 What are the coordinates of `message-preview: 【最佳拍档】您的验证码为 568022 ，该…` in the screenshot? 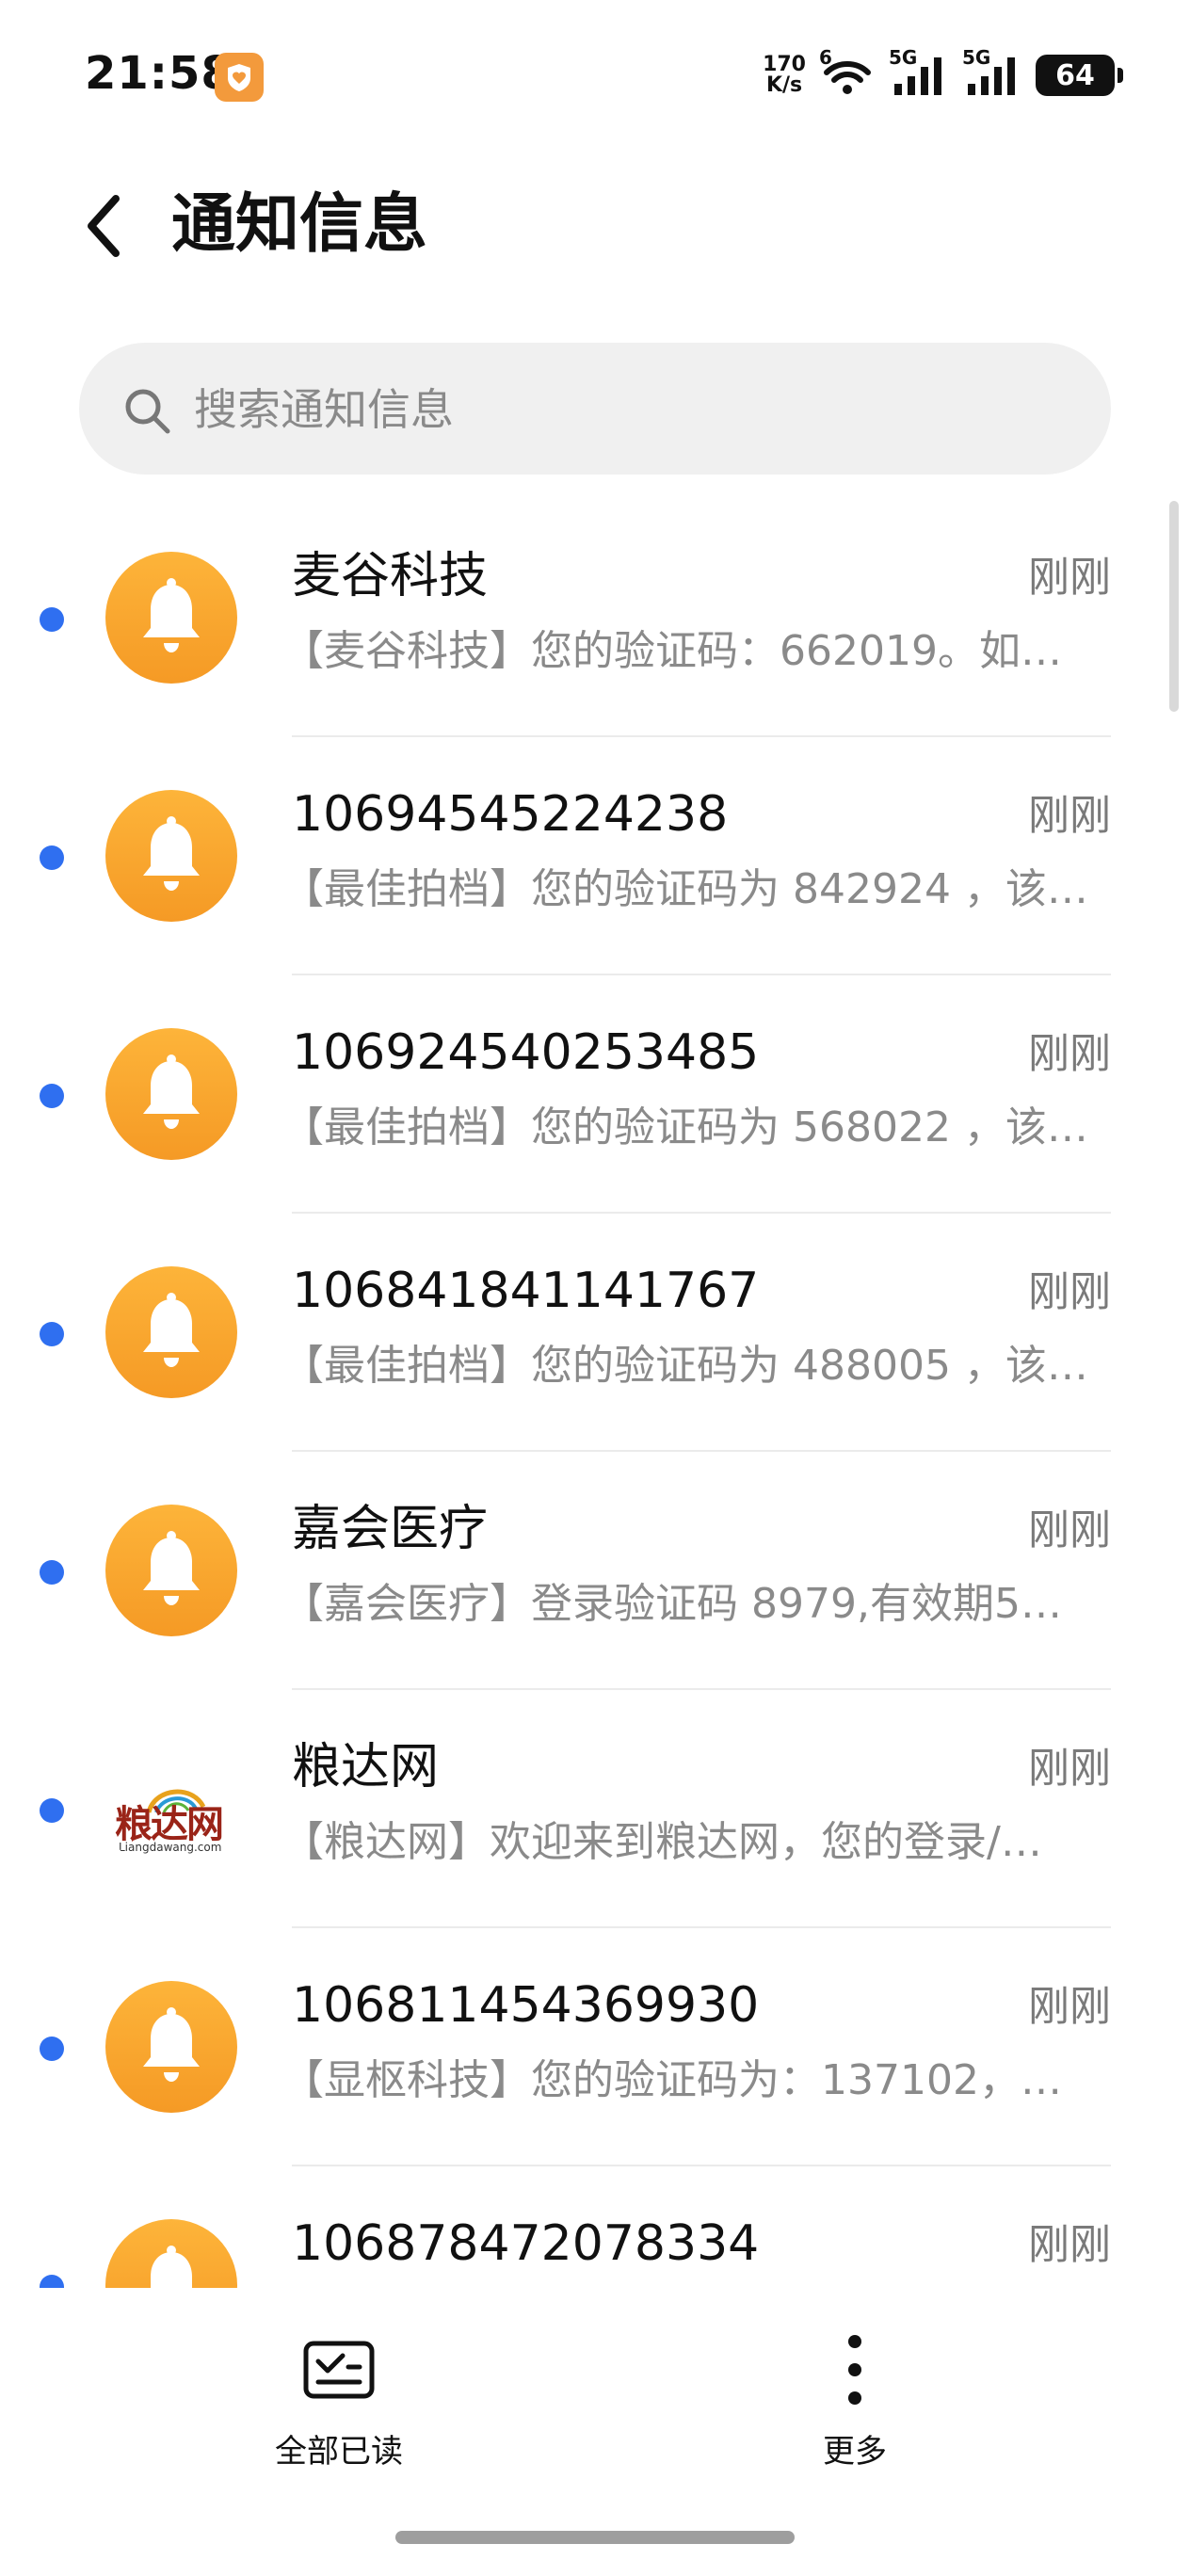 It's located at (685, 1127).